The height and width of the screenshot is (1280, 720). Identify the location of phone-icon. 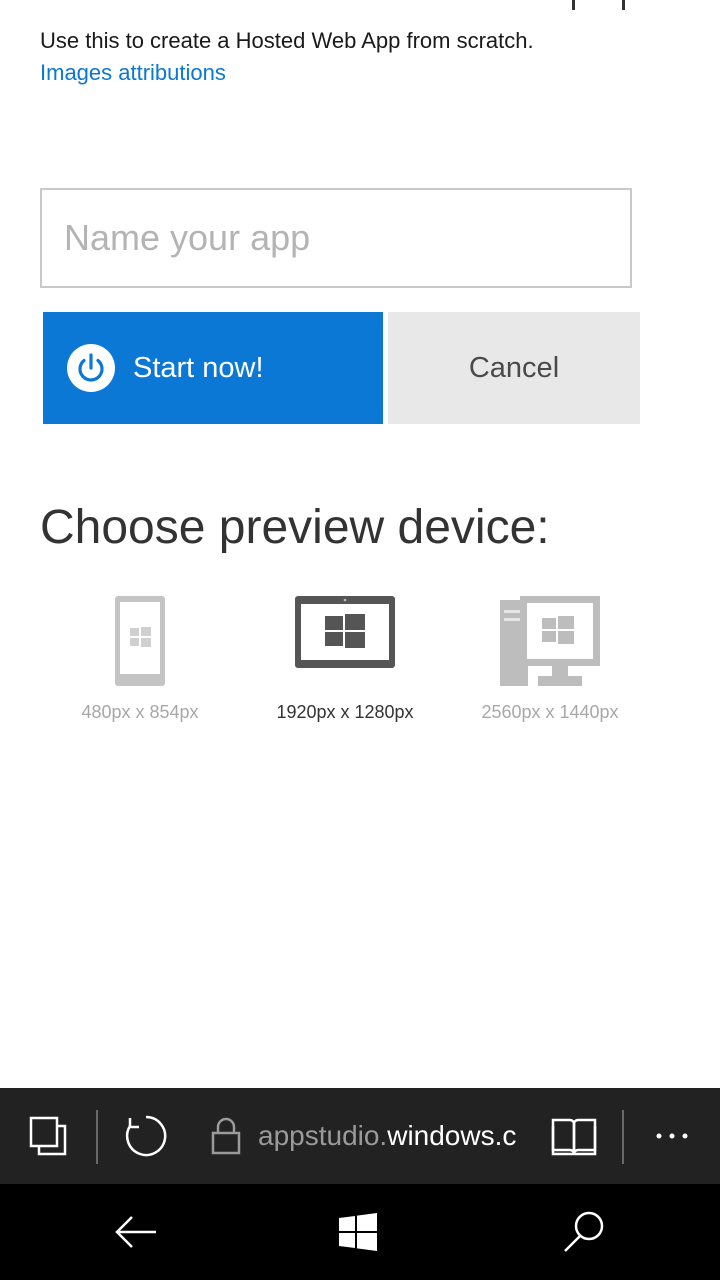
(140, 641).